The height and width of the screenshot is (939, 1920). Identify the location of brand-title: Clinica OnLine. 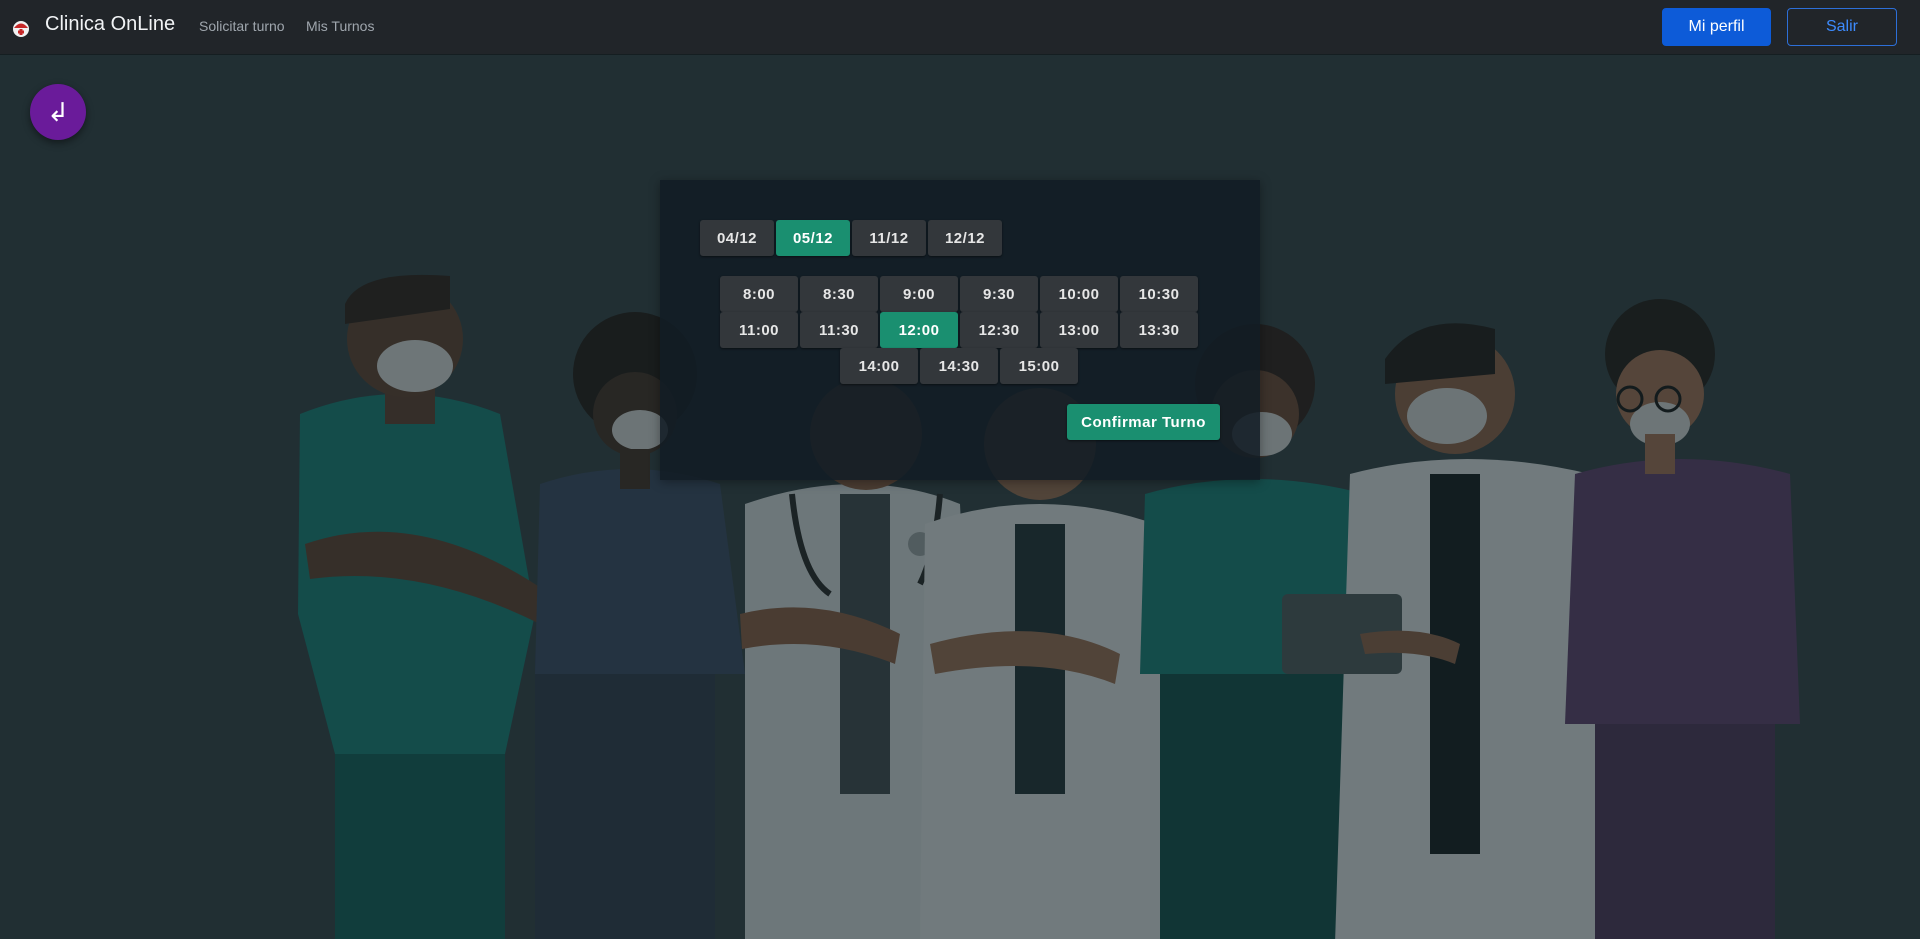
(110, 24).